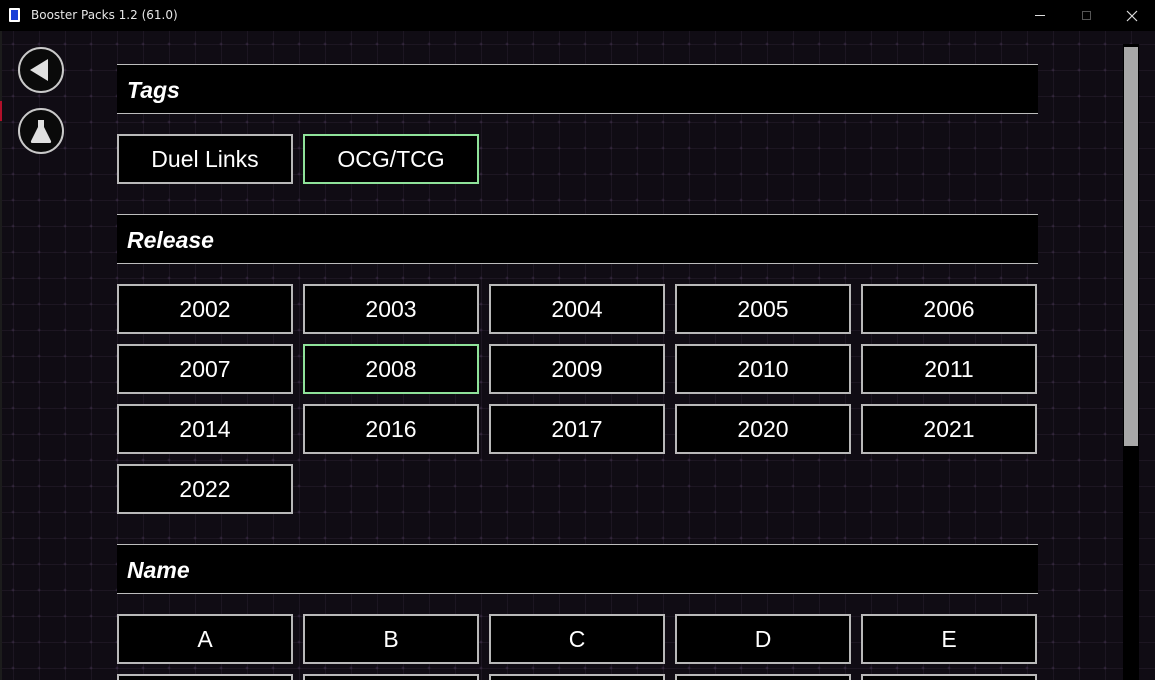  I want to click on minimize-icon, so click(1040, 15).